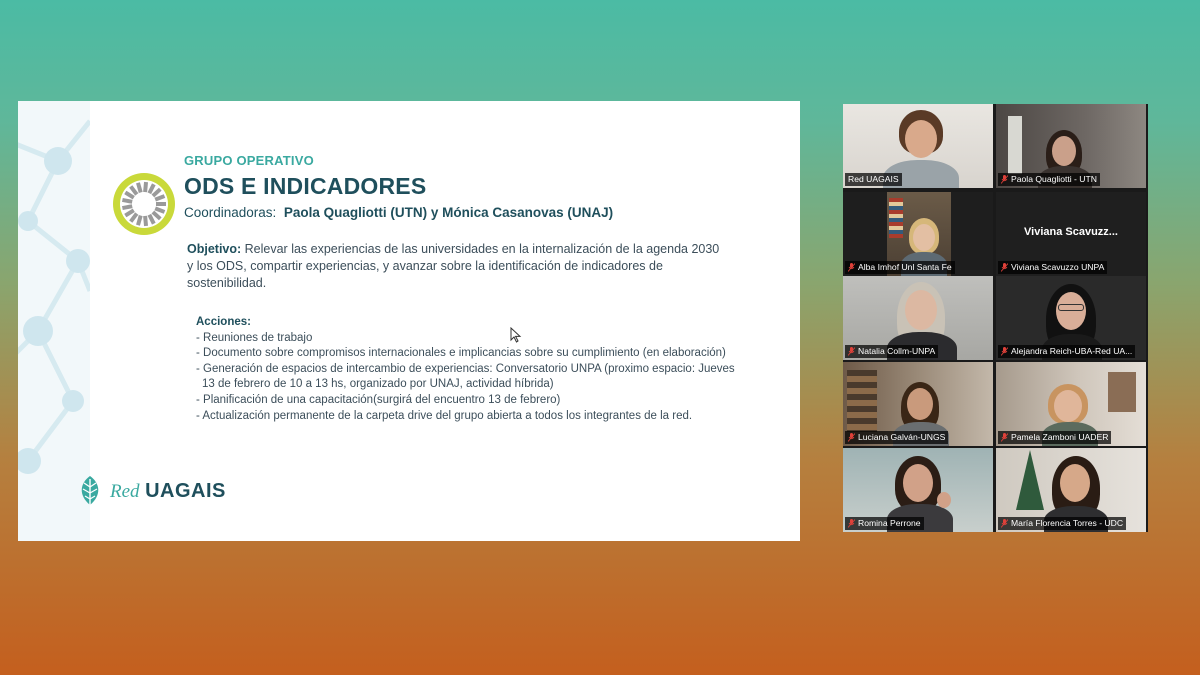 This screenshot has width=1200, height=675. I want to click on participant-name-tag: Alba Imhof Unl Santa Fe, so click(900, 267).